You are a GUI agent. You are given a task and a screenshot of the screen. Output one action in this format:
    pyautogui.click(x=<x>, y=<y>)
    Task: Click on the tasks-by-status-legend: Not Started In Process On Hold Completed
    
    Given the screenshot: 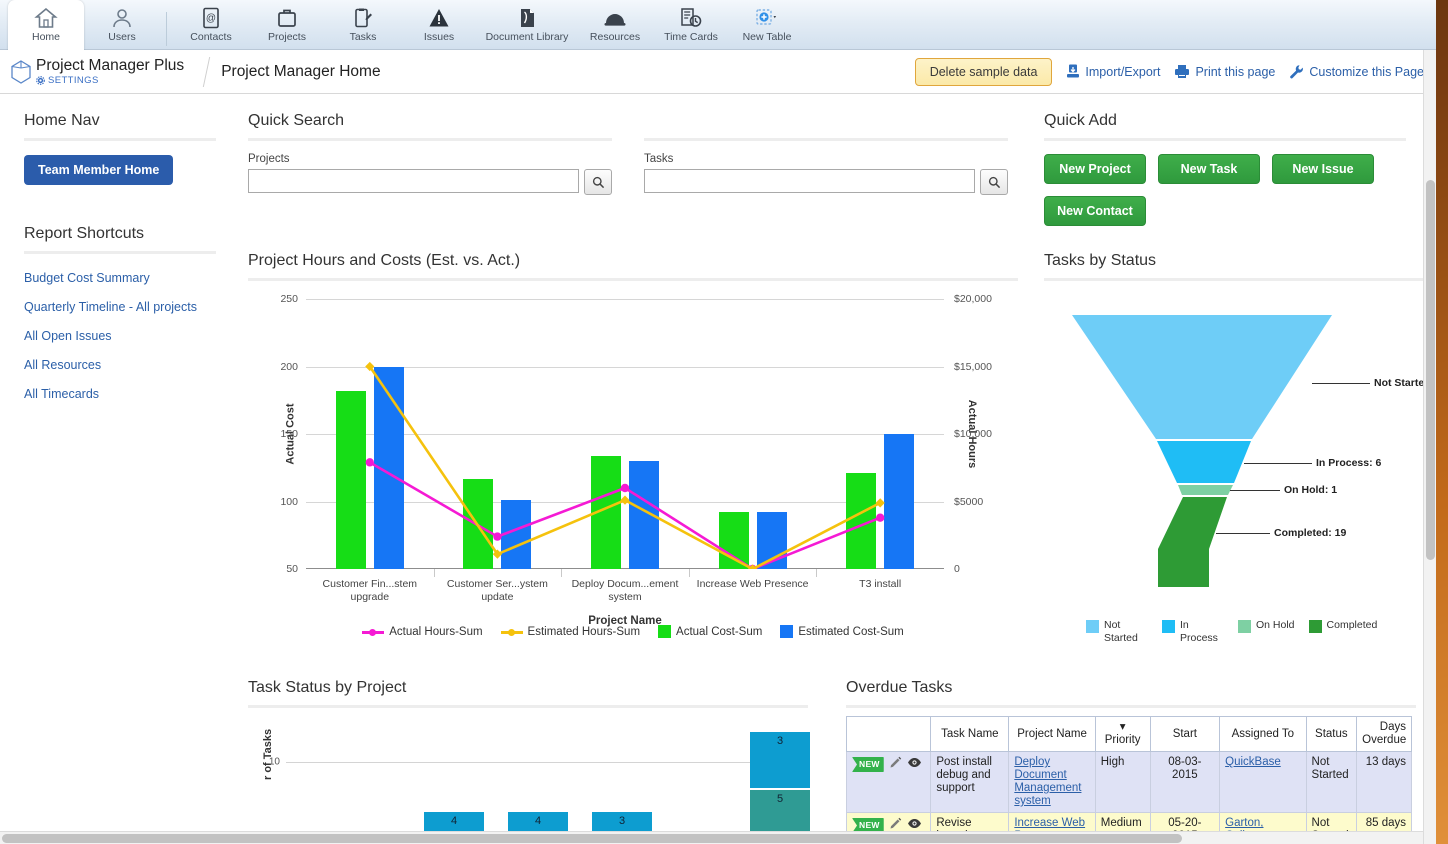 What is the action you would take?
    pyautogui.click(x=1240, y=632)
    